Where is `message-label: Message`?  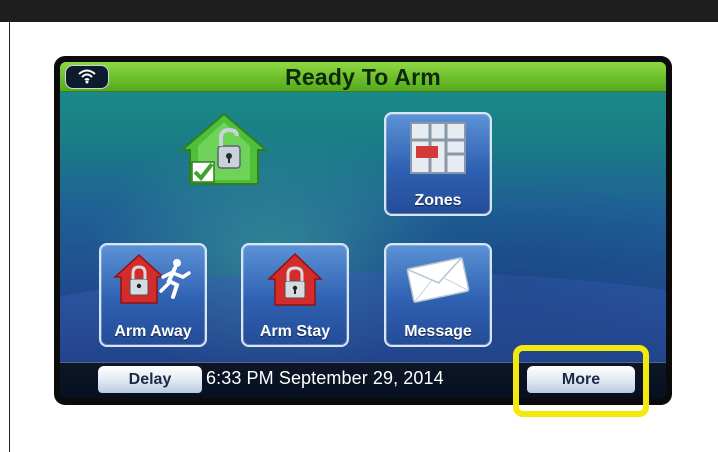 message-label: Message is located at coordinates (438, 331).